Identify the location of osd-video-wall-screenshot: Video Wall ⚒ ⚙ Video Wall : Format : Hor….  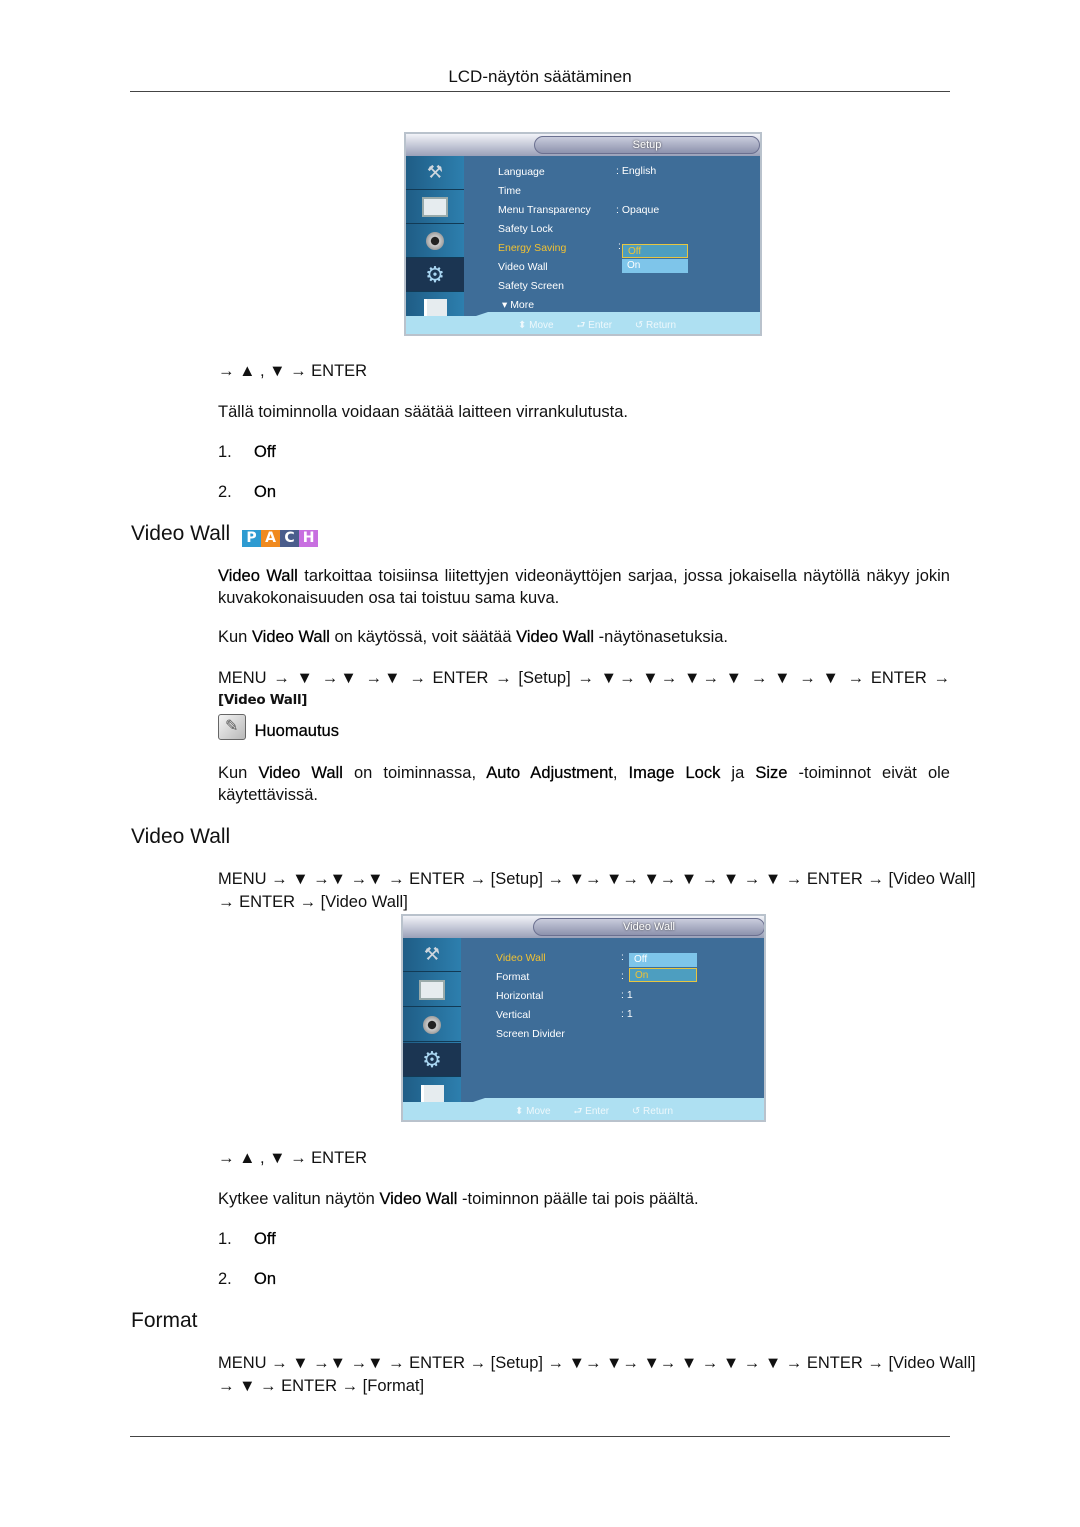
(583, 1018).